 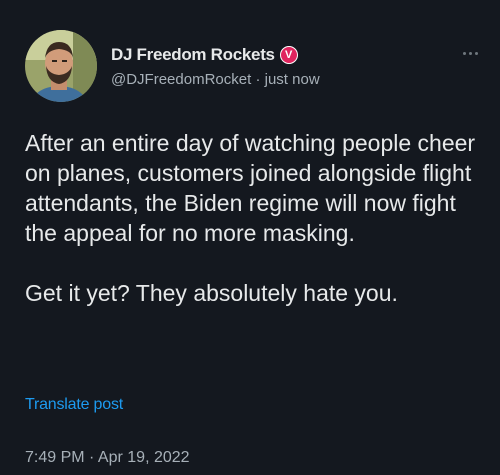 I want to click on handle-row: @DJFreedomRocket · just now, so click(x=215, y=79).